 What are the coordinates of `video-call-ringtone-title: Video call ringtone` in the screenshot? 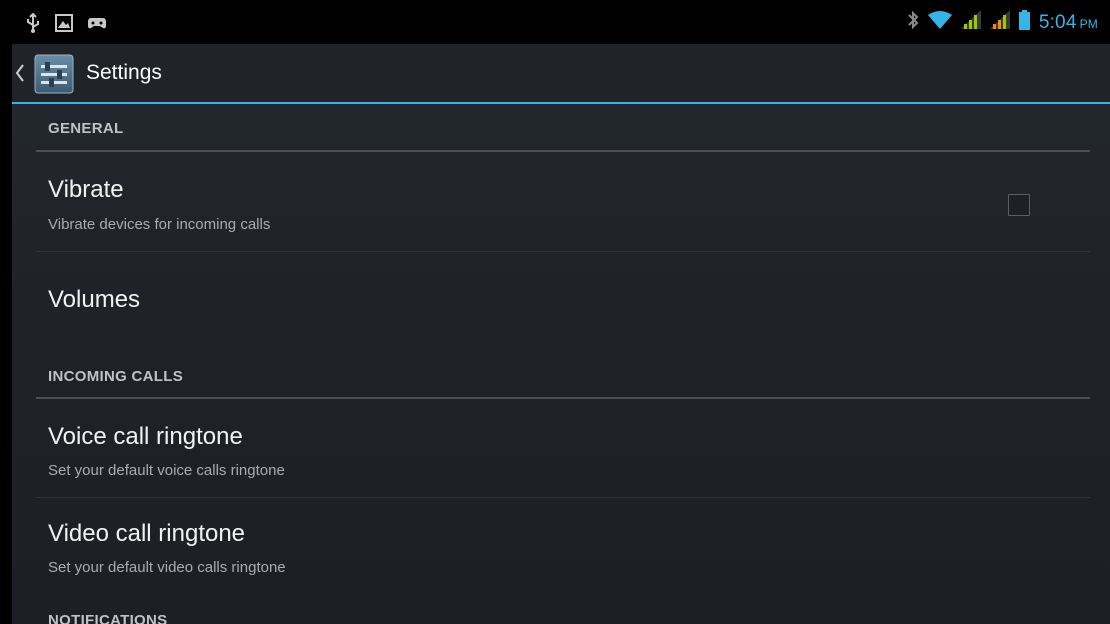 It's located at (147, 533).